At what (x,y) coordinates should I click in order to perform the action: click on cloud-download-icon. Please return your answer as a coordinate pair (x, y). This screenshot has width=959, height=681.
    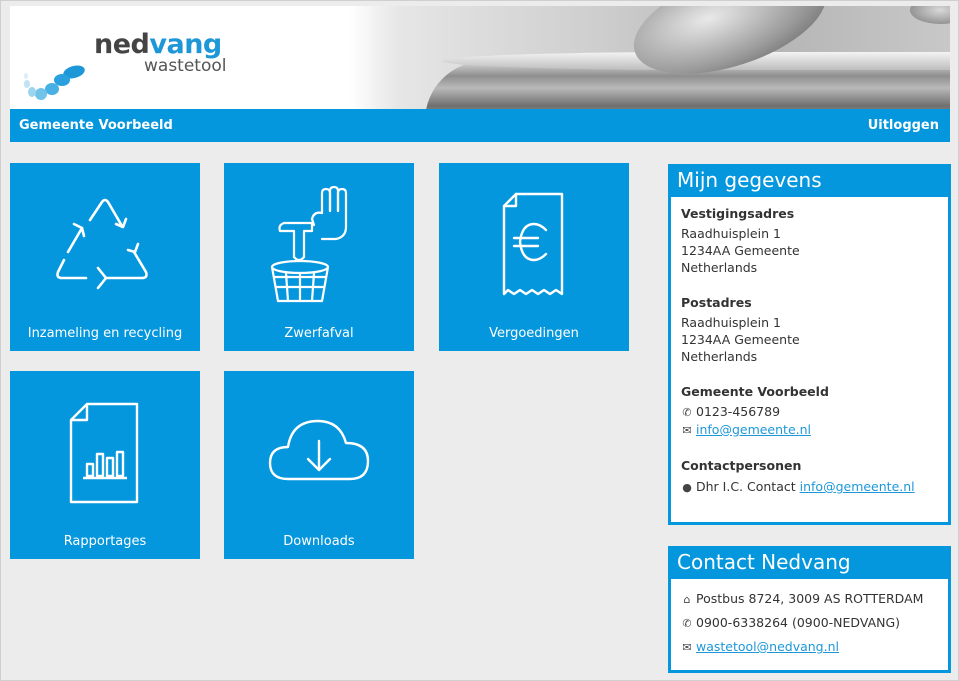
    Looking at the image, I should click on (319, 453).